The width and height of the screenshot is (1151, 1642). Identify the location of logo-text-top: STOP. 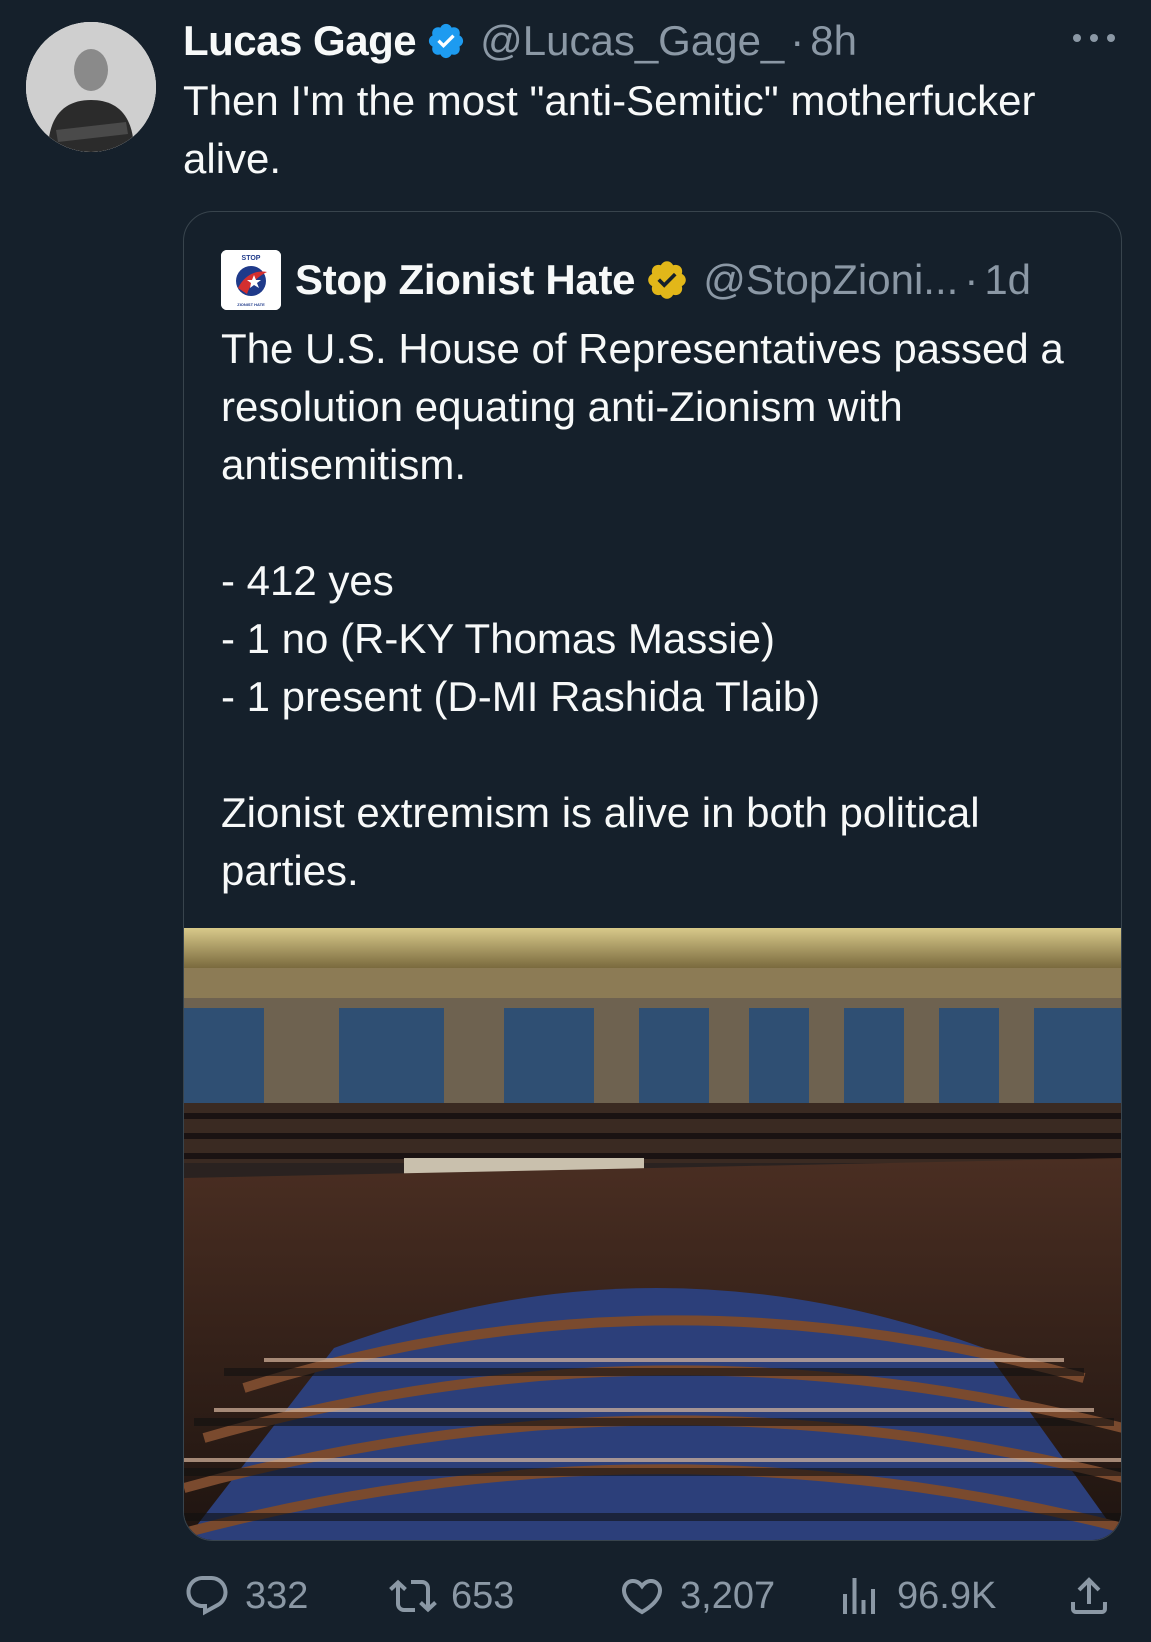
(251, 258).